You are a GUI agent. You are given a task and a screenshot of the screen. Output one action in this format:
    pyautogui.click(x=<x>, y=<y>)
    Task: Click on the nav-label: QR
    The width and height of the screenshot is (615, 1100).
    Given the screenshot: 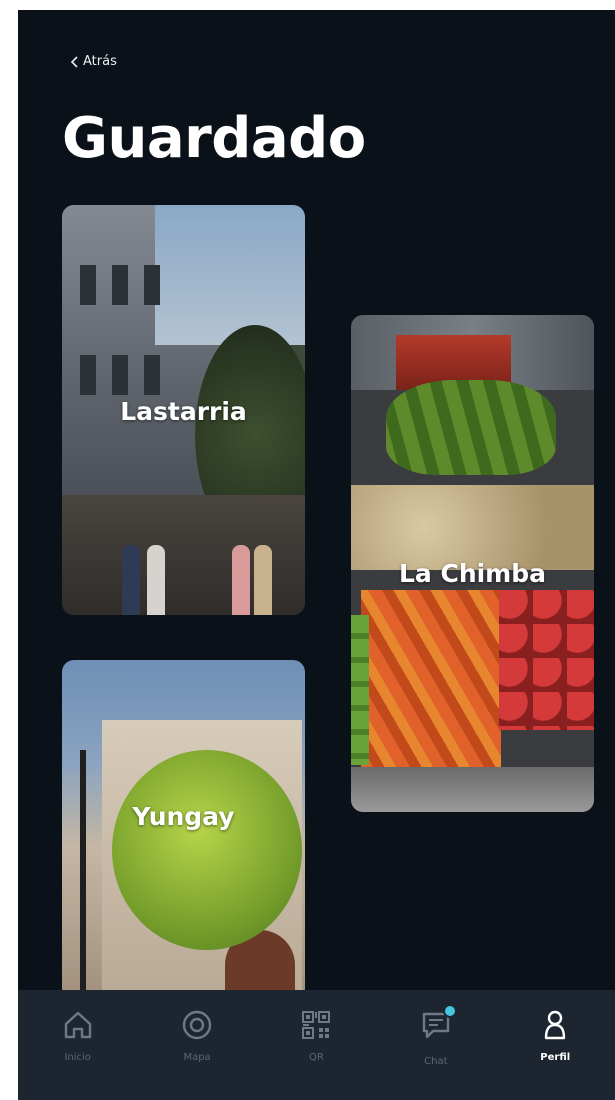 What is the action you would take?
    pyautogui.click(x=316, y=1057)
    